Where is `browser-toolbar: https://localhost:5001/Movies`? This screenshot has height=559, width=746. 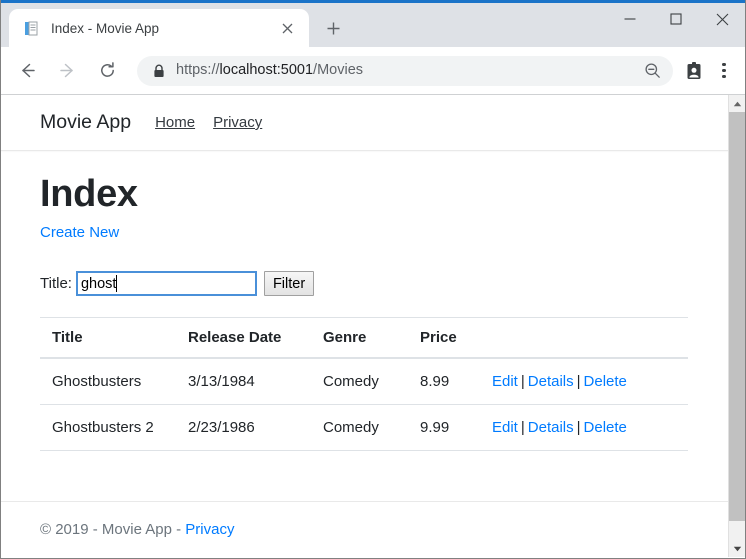
browser-toolbar: https://localhost:5001/Movies is located at coordinates (373, 71).